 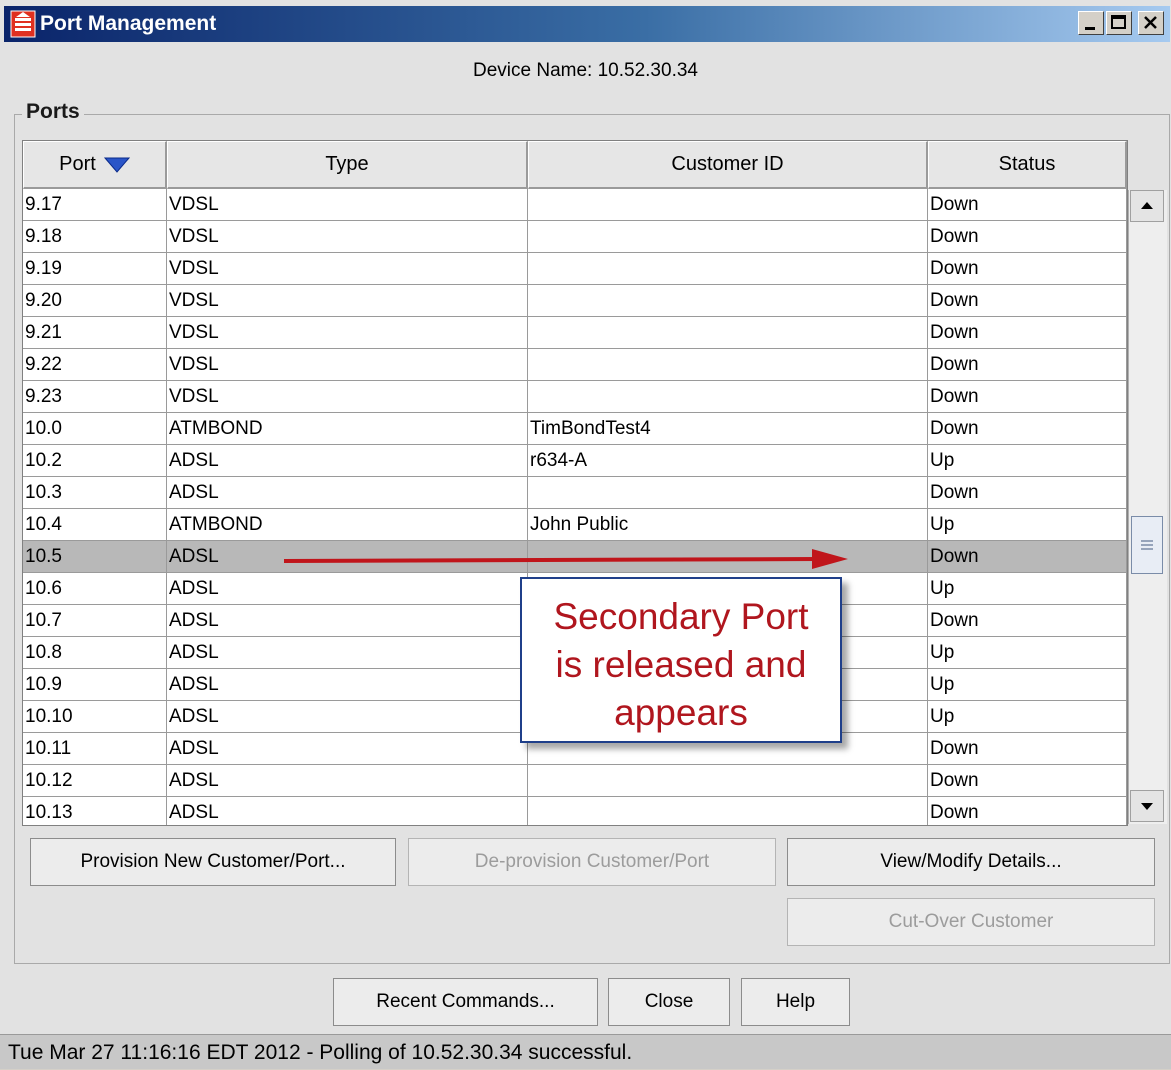 I want to click on table-row: 9.23 VDSL Down, so click(x=575, y=397).